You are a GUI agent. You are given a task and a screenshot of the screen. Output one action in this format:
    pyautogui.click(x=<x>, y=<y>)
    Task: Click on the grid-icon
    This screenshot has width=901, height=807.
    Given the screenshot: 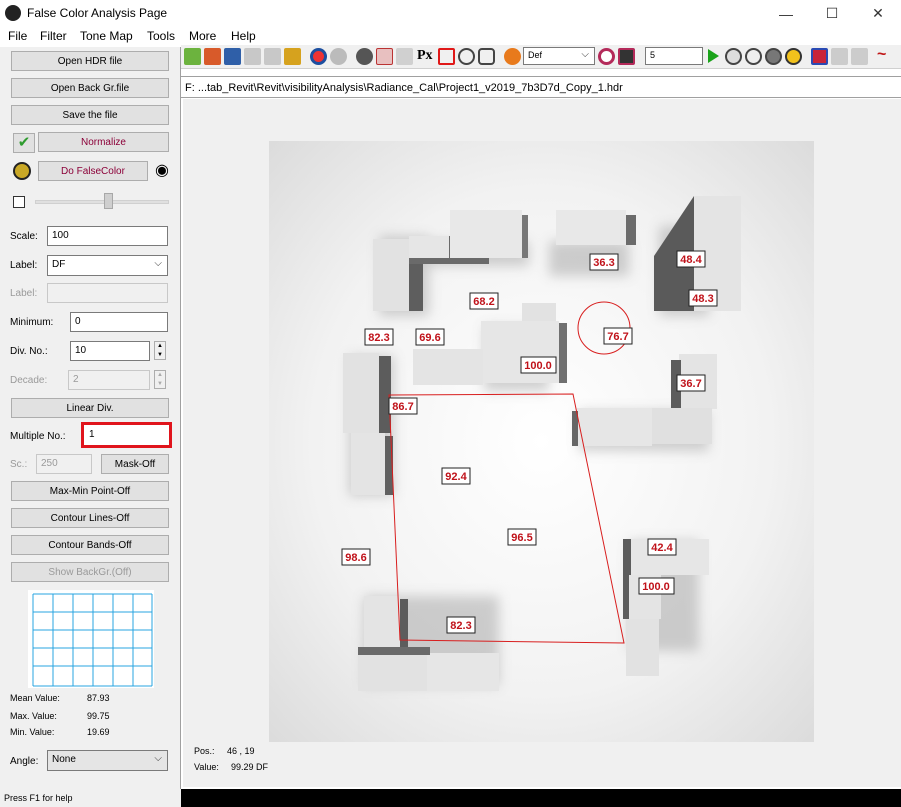 What is the action you would take?
    pyautogui.click(x=859, y=56)
    